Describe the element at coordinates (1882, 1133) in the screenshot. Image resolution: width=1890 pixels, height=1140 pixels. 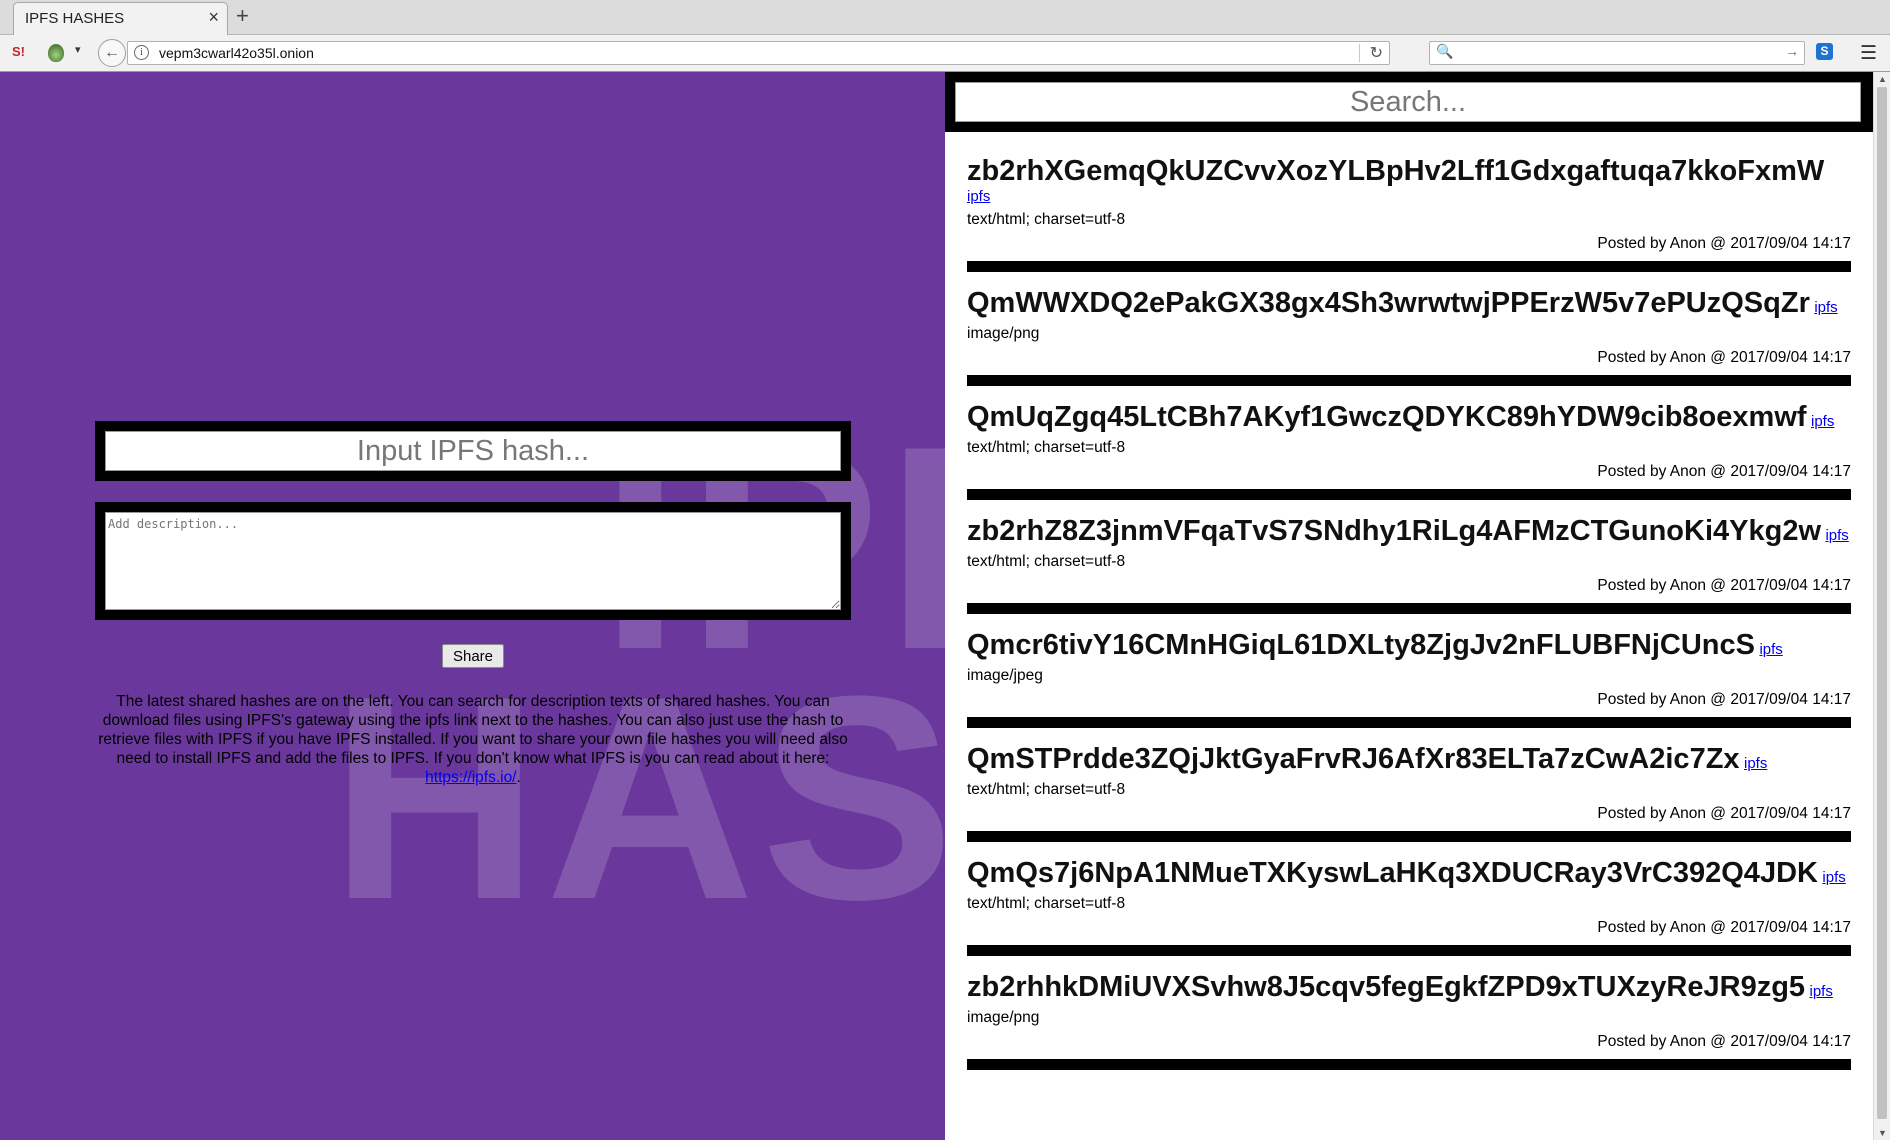
I see `scroll-down-arrow-icon: ▼` at that location.